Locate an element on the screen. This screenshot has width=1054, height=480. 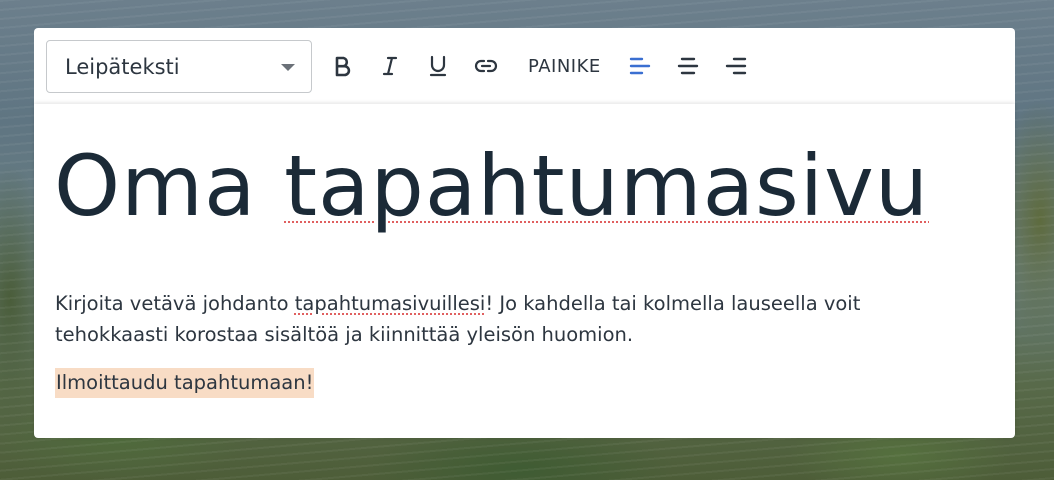
chevron-down-icon is located at coordinates (288, 67).